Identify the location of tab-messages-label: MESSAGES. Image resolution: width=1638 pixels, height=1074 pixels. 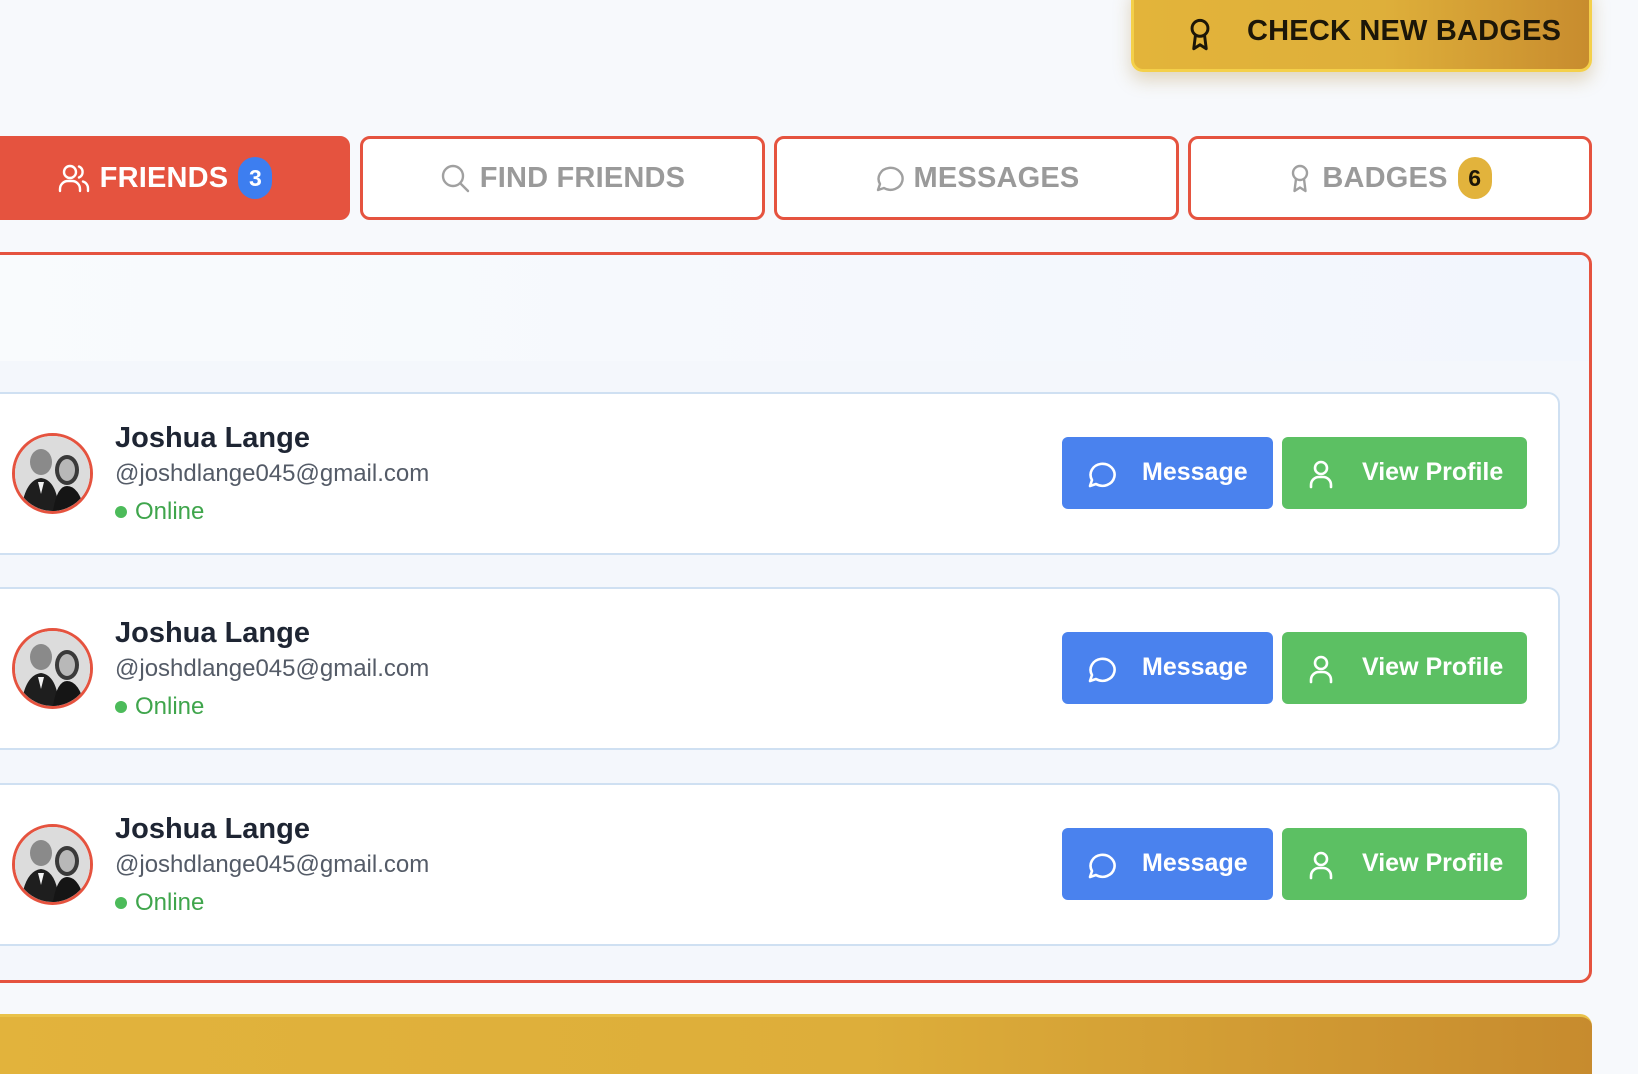
(996, 177).